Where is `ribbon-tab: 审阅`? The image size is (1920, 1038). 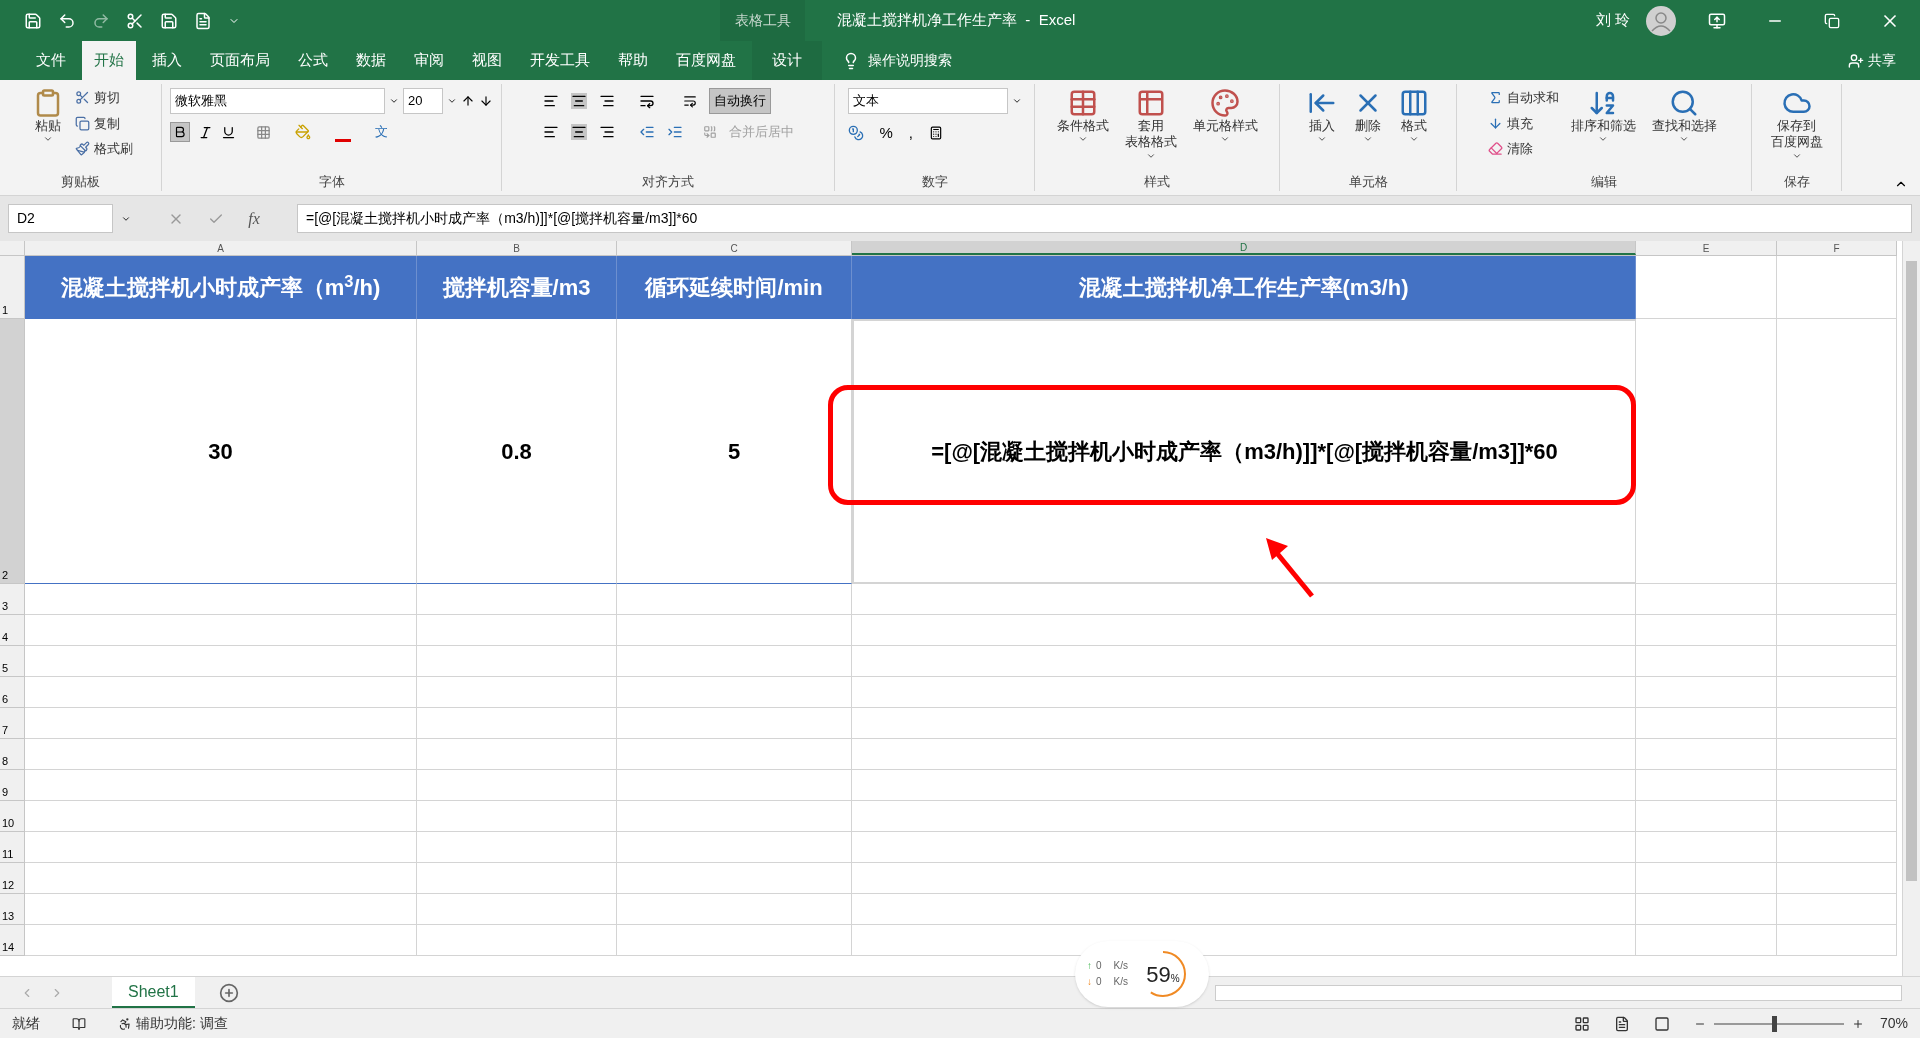 ribbon-tab: 审阅 is located at coordinates (429, 60).